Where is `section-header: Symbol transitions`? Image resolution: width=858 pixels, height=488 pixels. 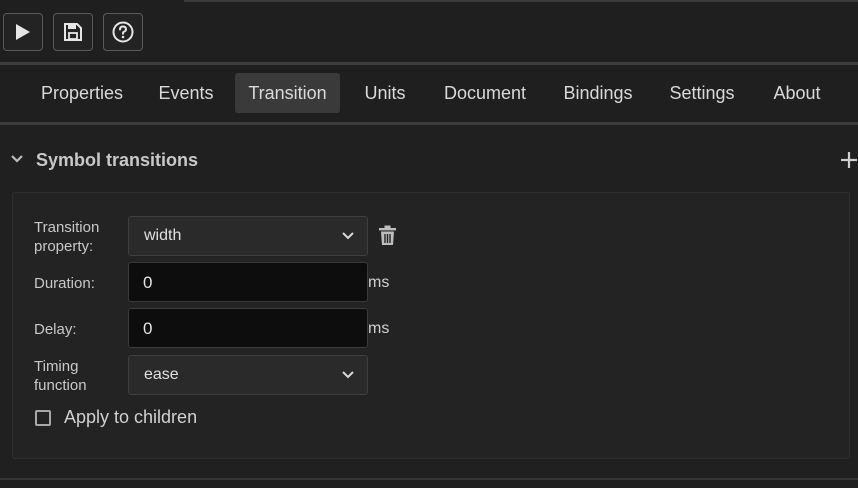
section-header: Symbol transitions is located at coordinates (429, 161).